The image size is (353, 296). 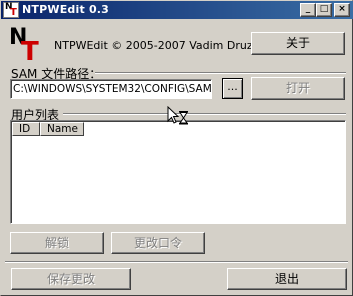 What do you see at coordinates (177, 10) in the screenshot?
I see `title-bar: N T NTPWEdit 0.3 _ □ ×` at bounding box center [177, 10].